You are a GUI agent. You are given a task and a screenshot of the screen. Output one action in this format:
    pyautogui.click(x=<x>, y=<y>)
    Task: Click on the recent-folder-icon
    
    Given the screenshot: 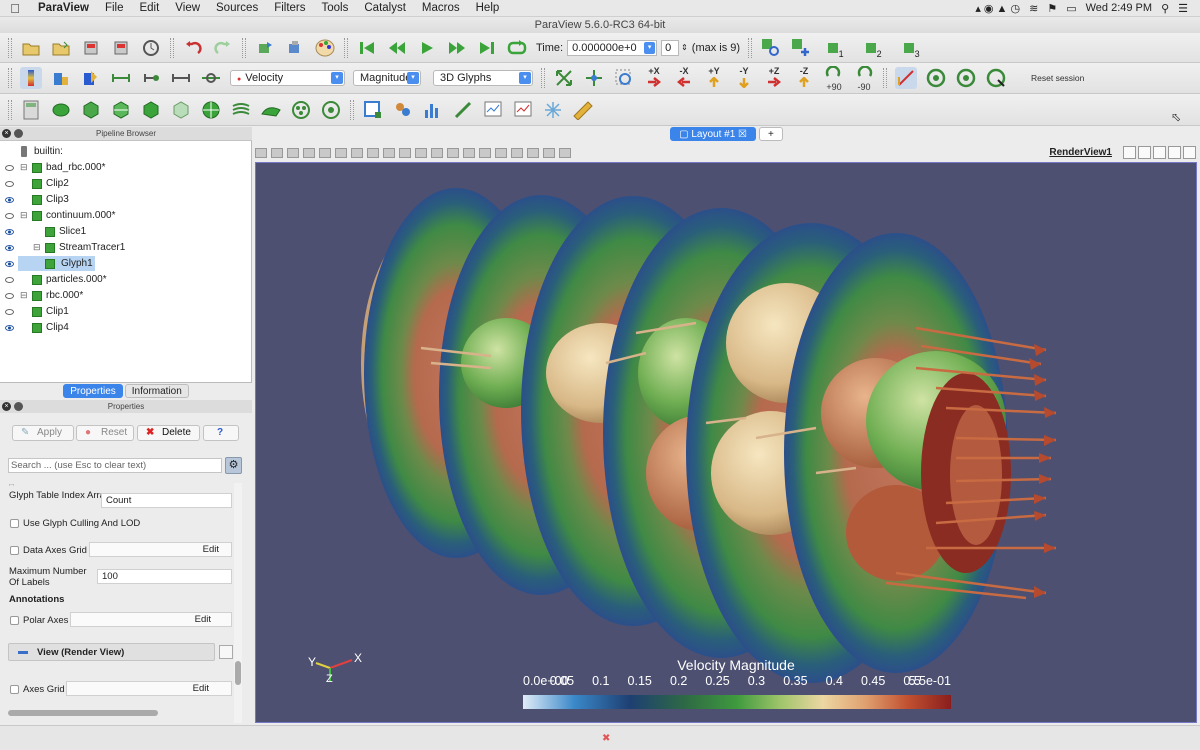 What is the action you would take?
    pyautogui.click(x=61, y=48)
    